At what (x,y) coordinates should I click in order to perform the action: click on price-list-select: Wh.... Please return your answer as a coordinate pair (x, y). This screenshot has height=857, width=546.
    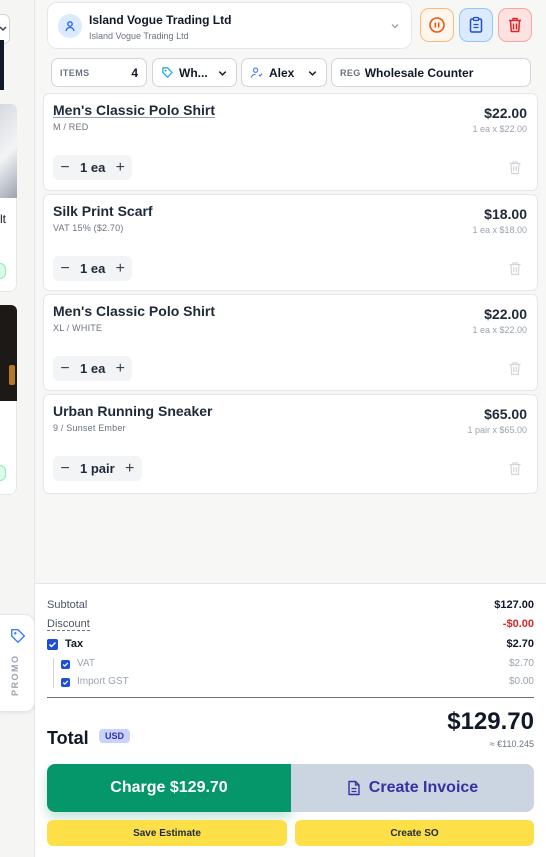
    Looking at the image, I should click on (194, 72).